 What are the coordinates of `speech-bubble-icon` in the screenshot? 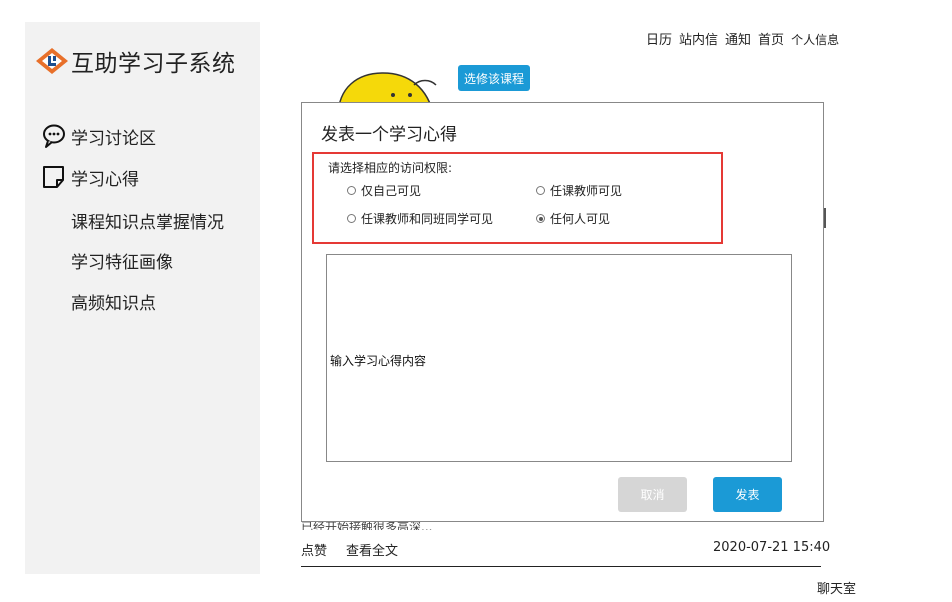 It's located at (54, 136).